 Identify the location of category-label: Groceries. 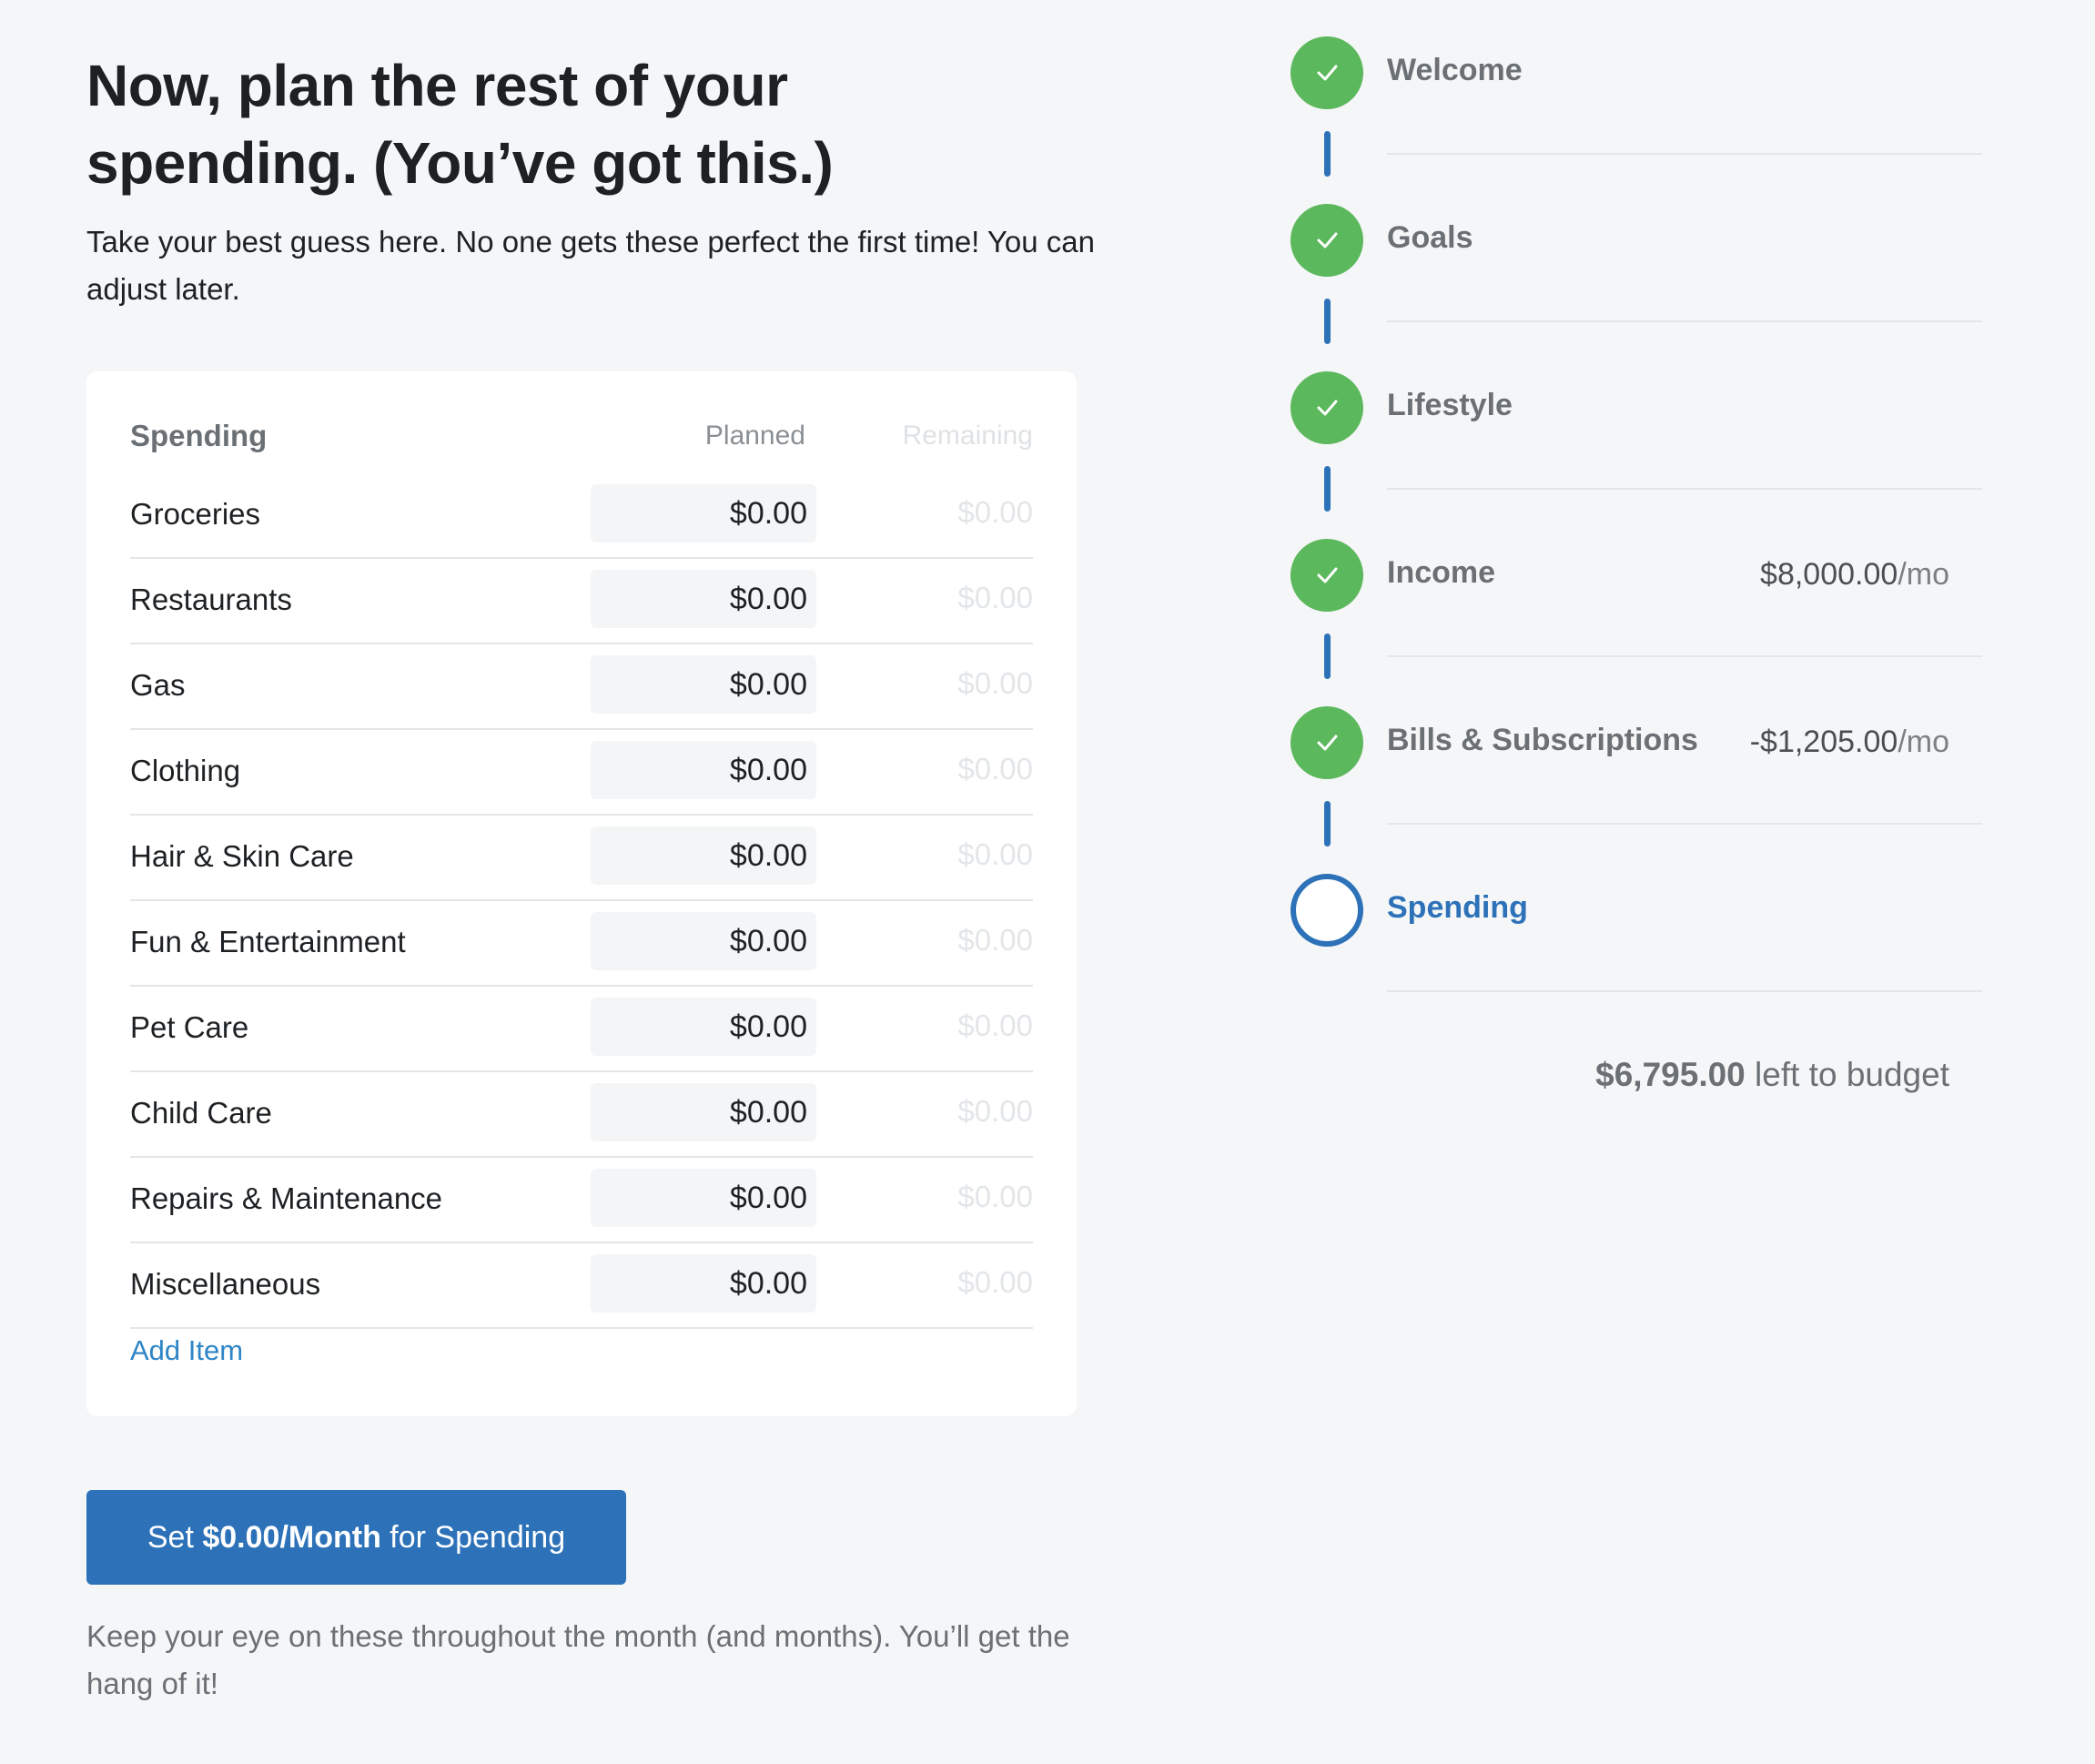
(195, 514).